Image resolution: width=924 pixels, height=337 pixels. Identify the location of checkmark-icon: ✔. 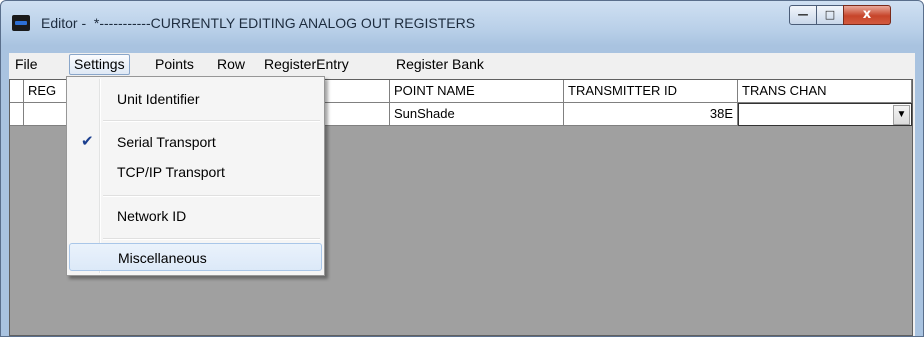
(87, 141).